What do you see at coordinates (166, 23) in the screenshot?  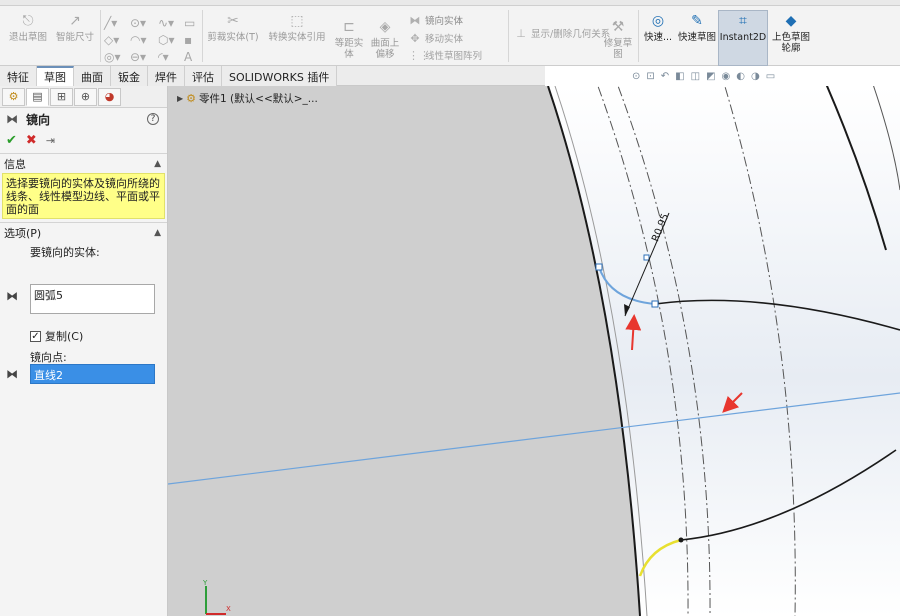 I see `spline-tool-icon: ∿▾` at bounding box center [166, 23].